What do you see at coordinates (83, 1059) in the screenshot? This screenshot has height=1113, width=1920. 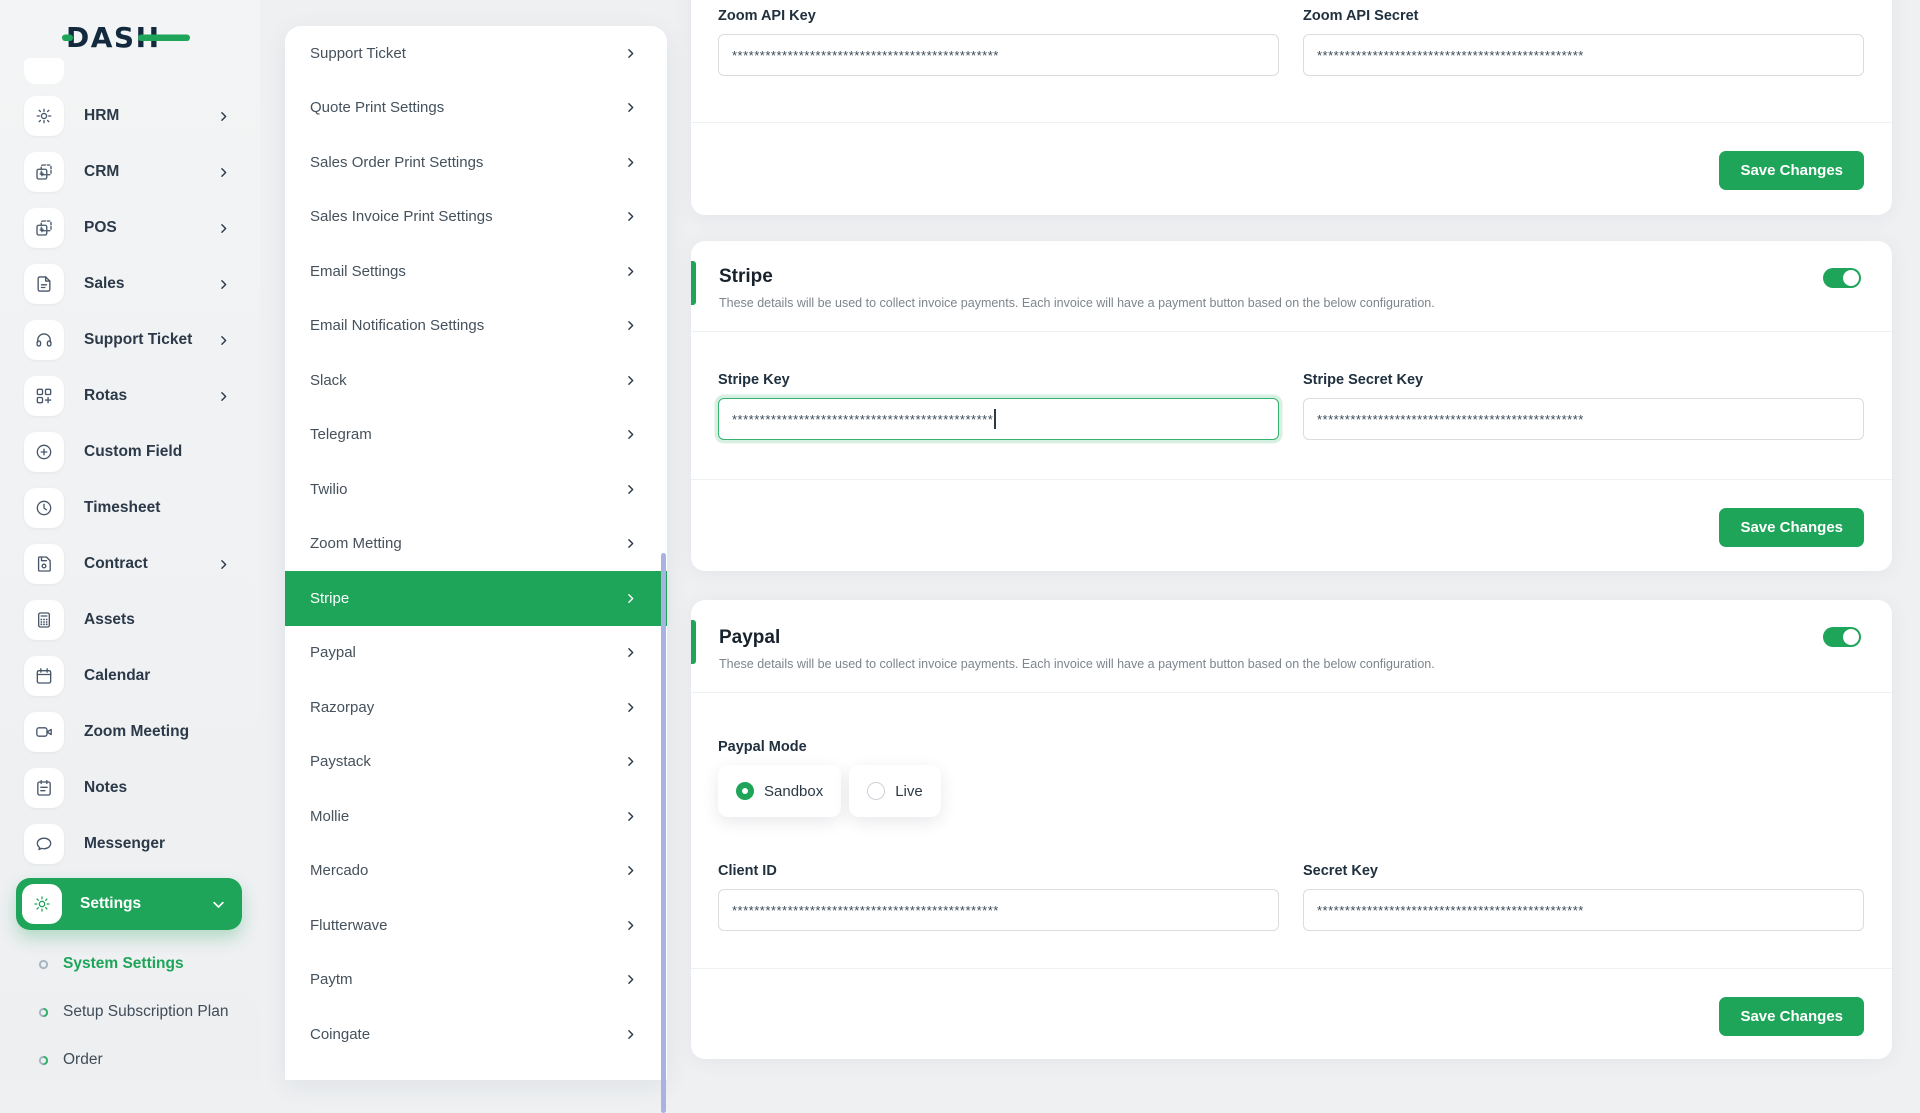 I see `submenu-item-label: Order` at bounding box center [83, 1059].